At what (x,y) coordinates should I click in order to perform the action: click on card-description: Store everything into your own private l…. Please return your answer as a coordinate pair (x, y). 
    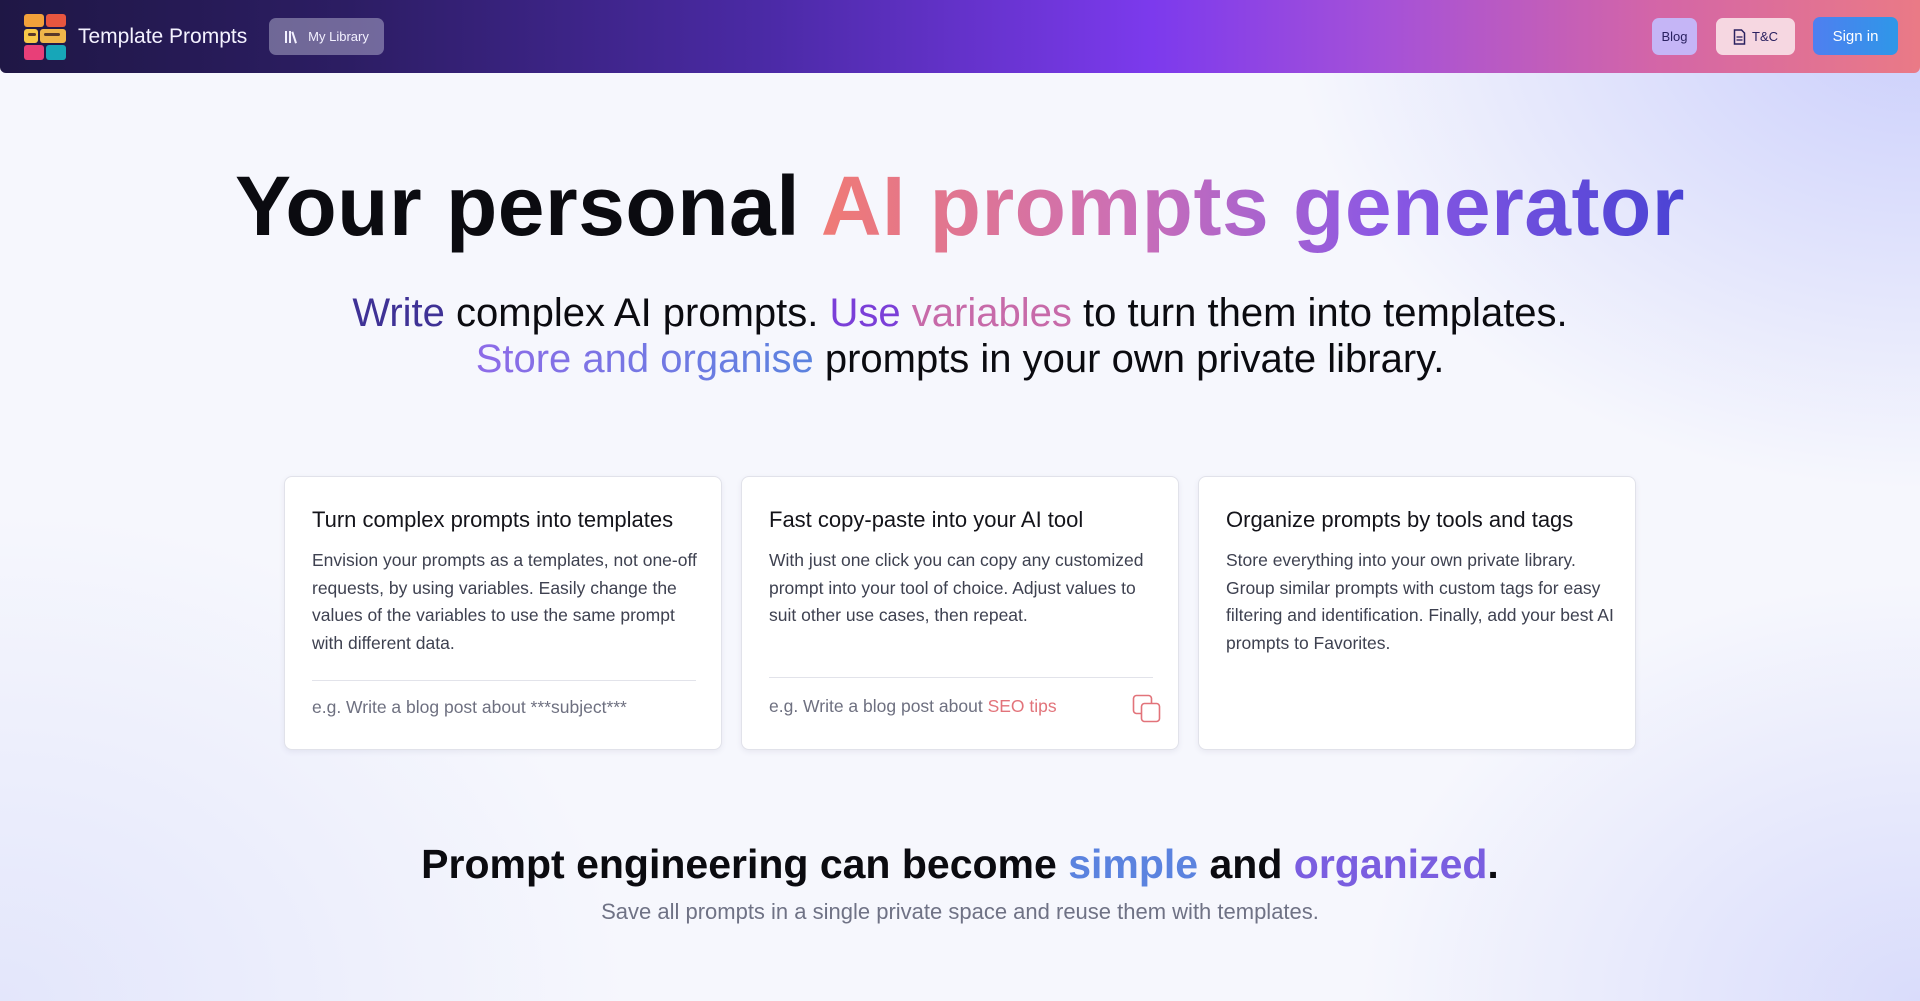
    Looking at the image, I should click on (1420, 601).